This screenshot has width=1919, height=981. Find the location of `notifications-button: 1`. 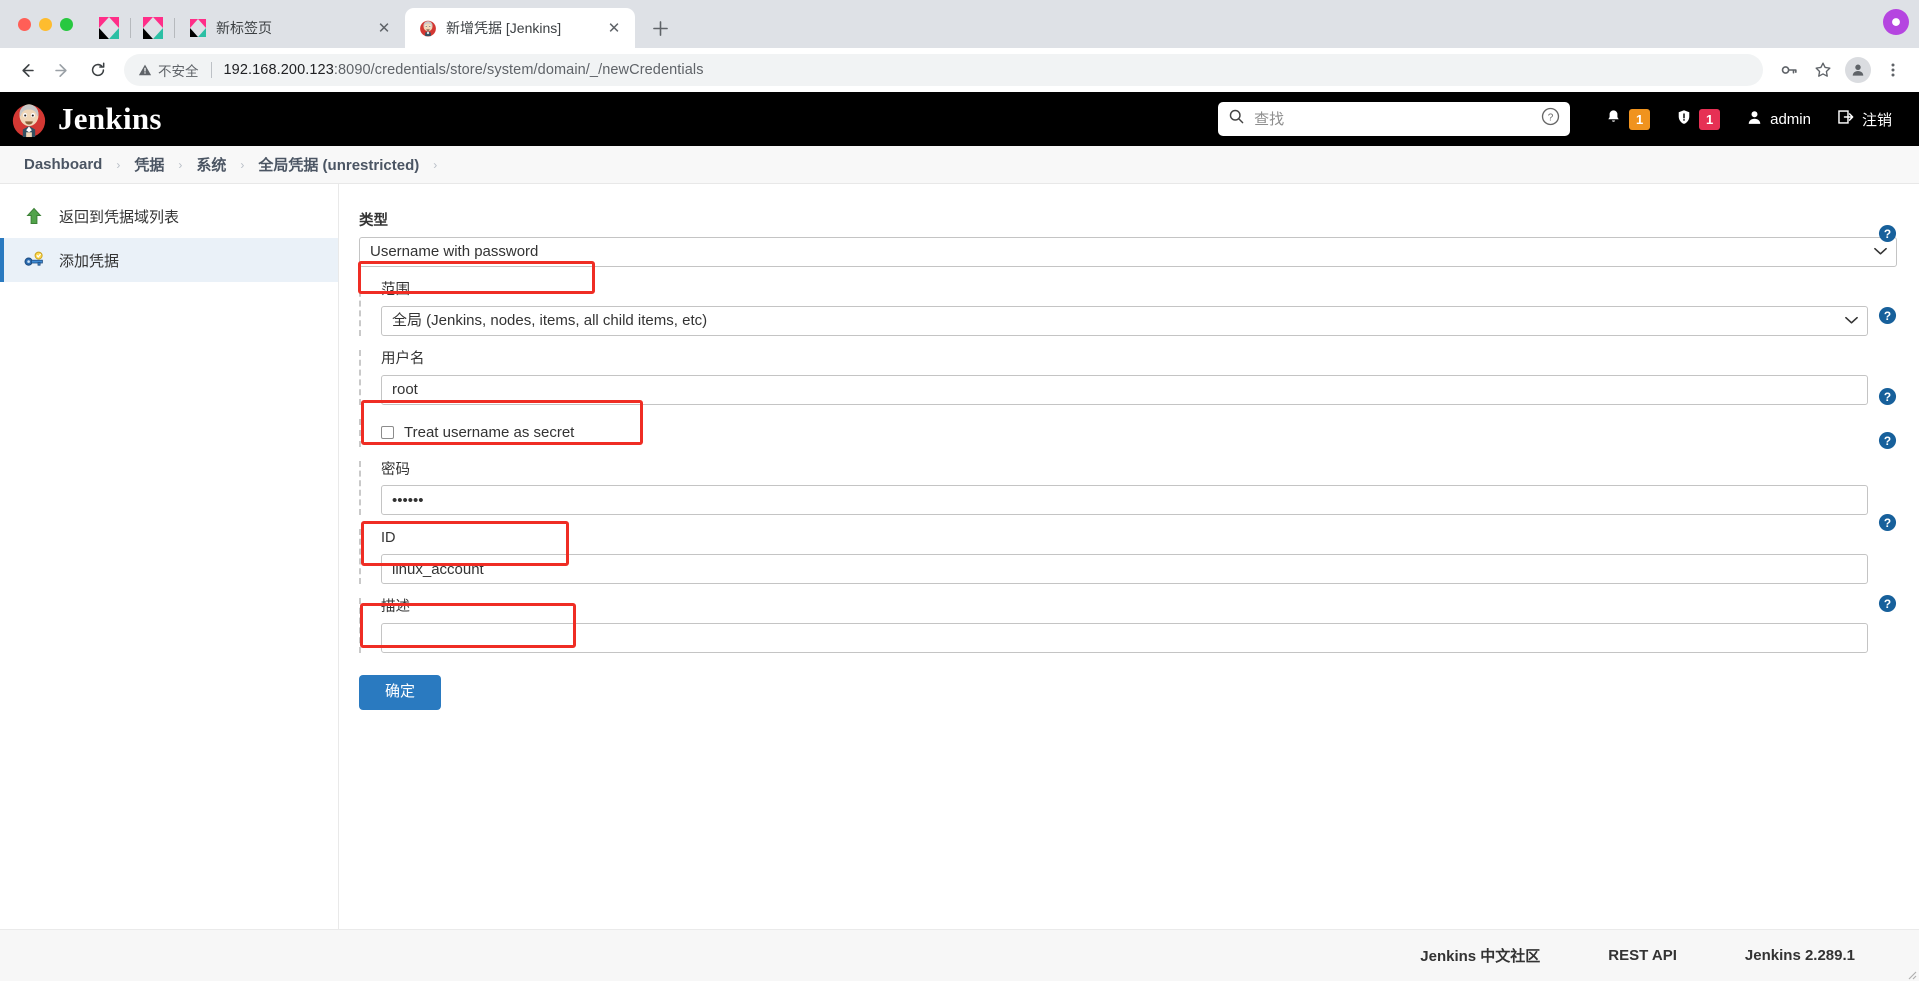

notifications-button: 1 is located at coordinates (1627, 119).